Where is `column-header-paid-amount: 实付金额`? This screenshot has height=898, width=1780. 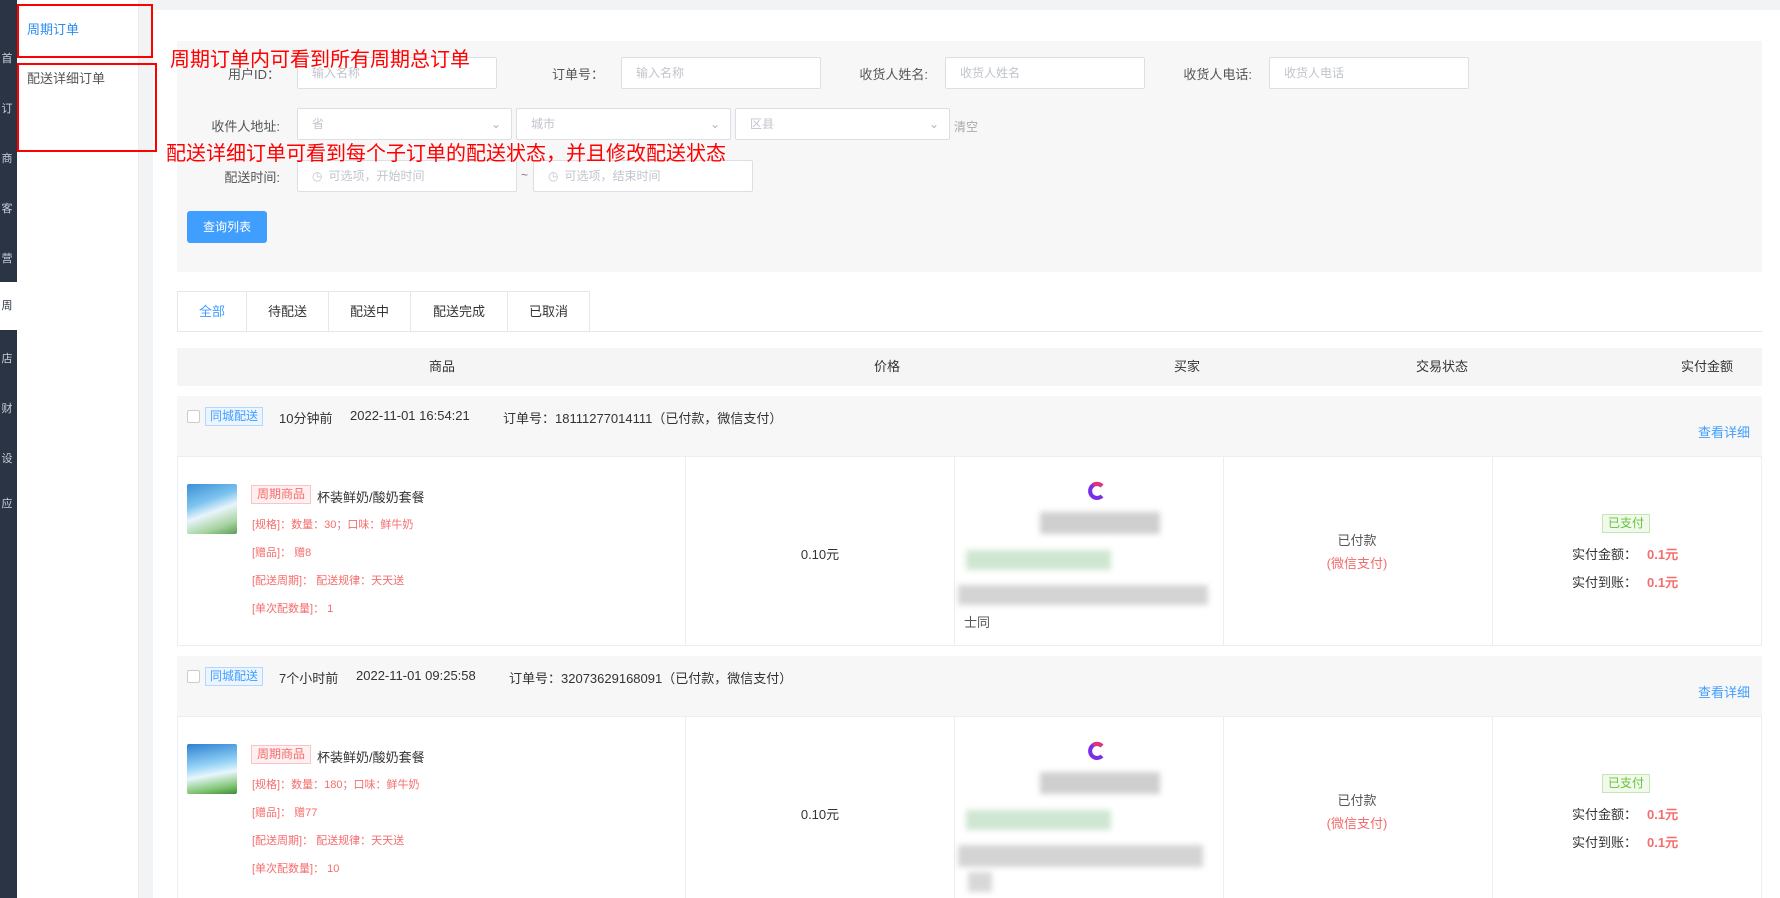 column-header-paid-amount: 实付金额 is located at coordinates (1706, 366).